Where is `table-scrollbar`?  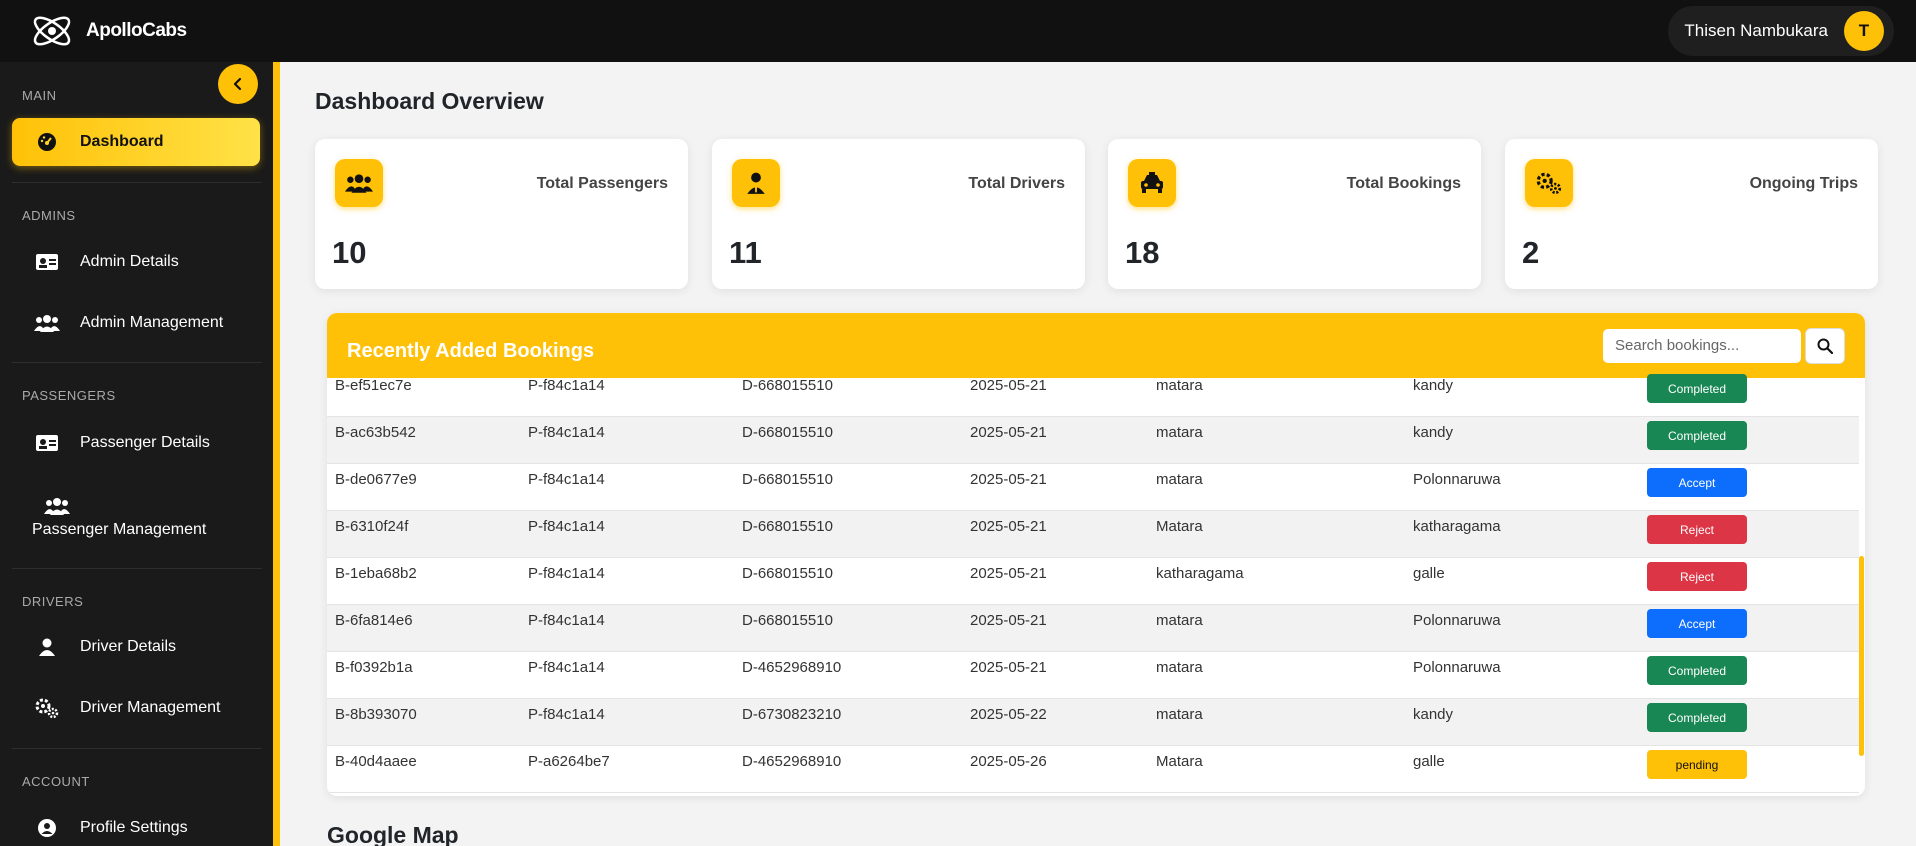
table-scrollbar is located at coordinates (1861, 656).